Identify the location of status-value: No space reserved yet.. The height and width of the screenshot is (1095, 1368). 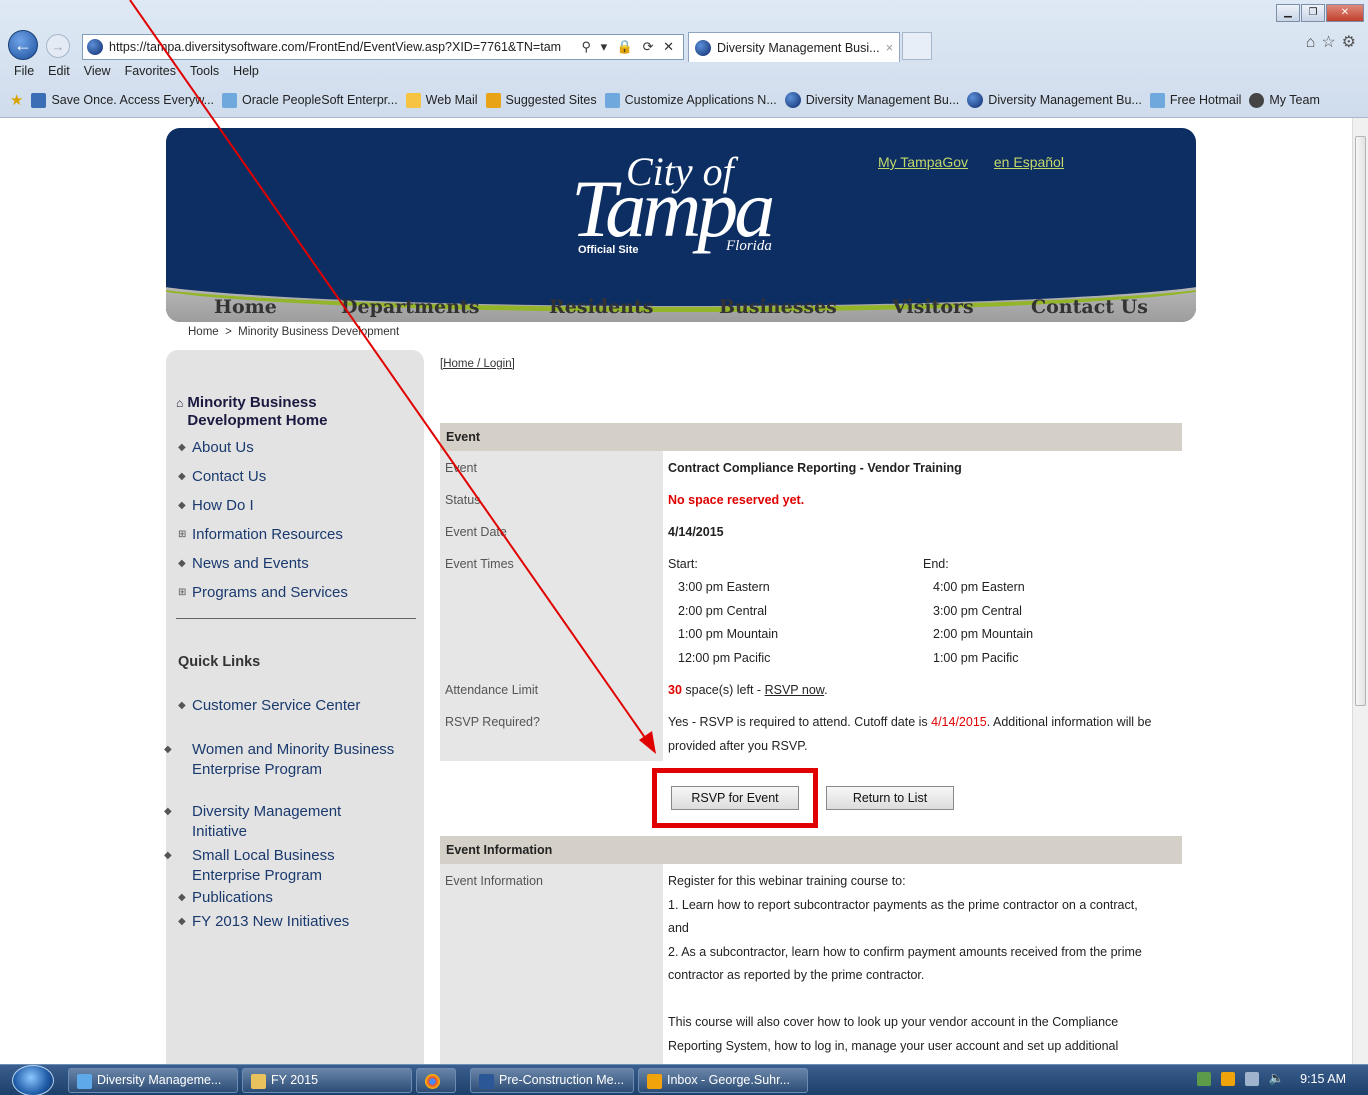
(736, 500).